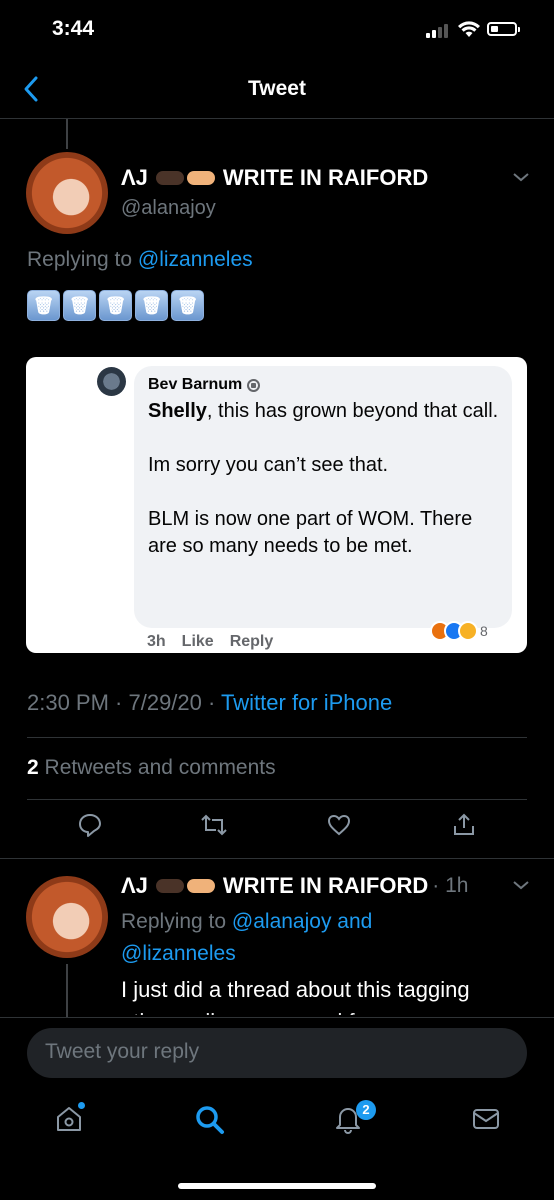  I want to click on retweet-icon, so click(214, 827).